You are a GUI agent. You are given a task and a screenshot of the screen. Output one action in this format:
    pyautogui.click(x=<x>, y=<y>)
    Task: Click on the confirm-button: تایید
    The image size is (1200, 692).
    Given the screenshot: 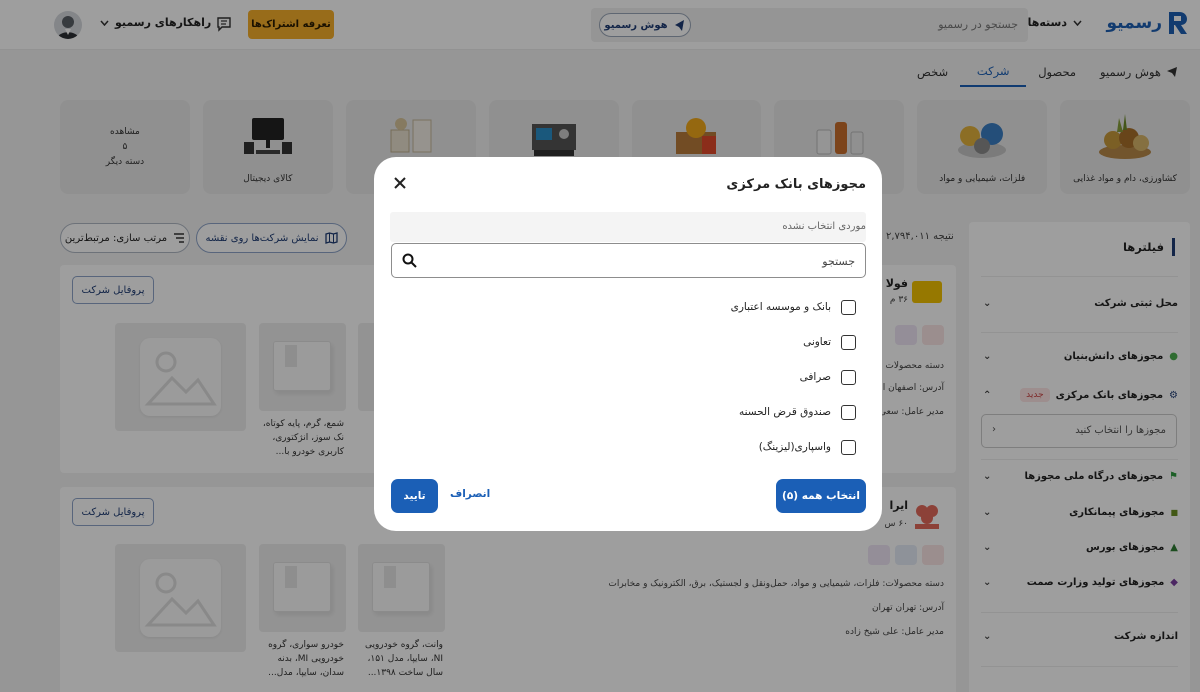 What is the action you would take?
    pyautogui.click(x=414, y=496)
    